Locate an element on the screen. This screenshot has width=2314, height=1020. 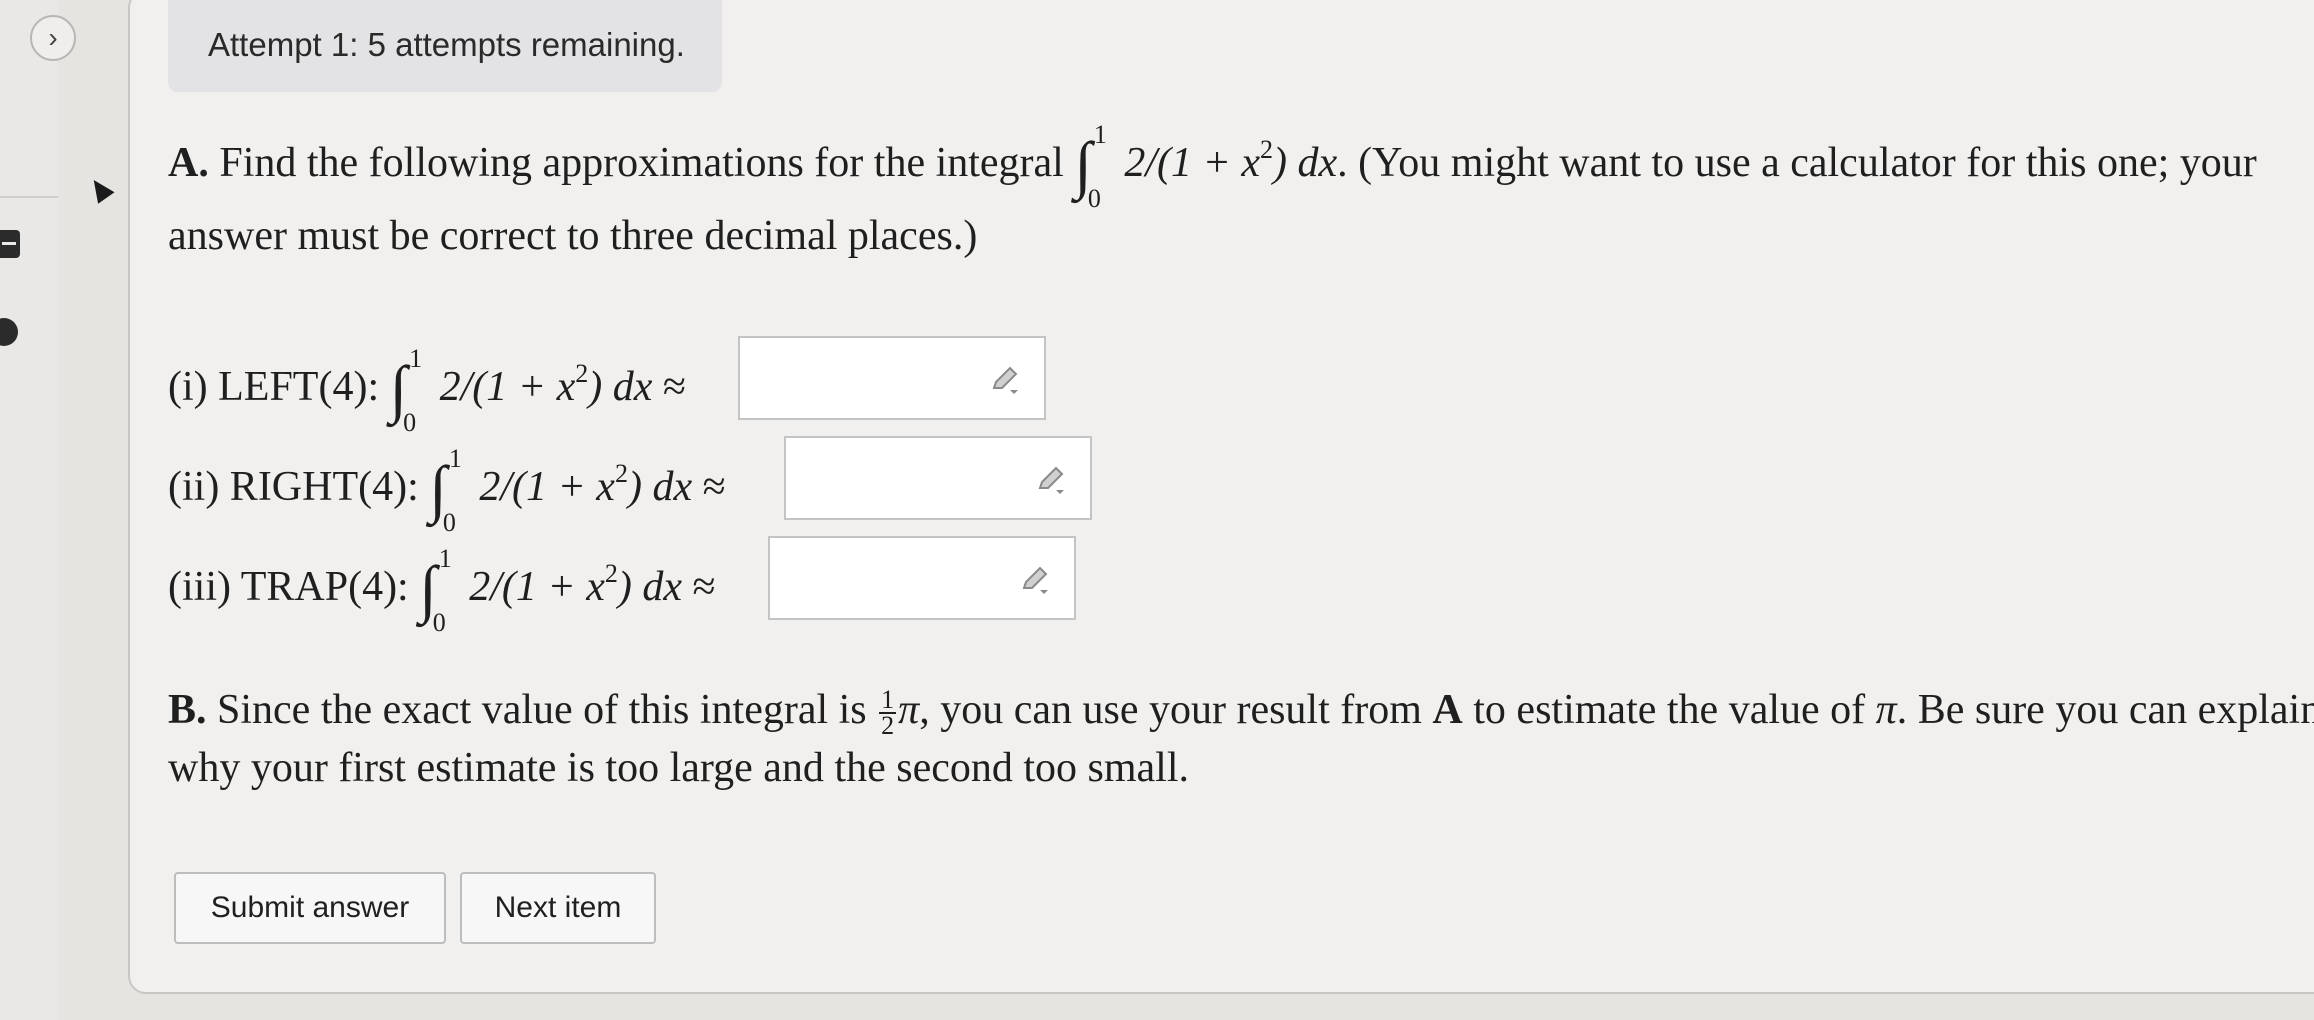
info-icon is located at coordinates (9, 332).